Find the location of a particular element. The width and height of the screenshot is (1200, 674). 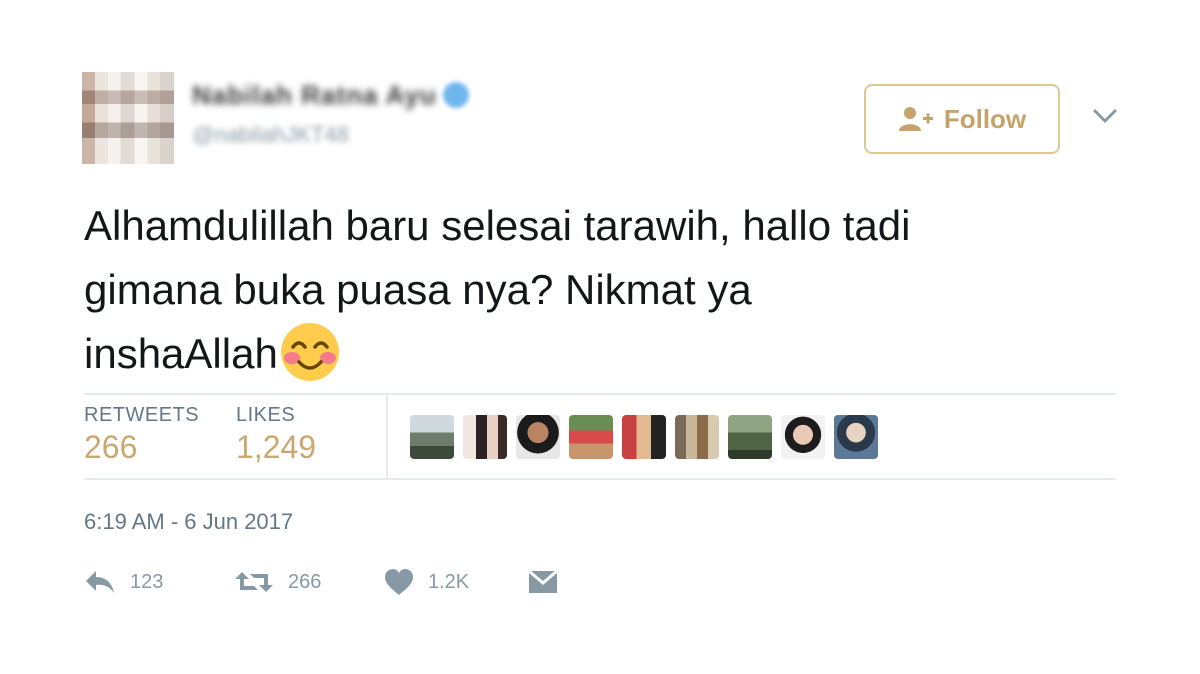

likes-label: LIKES is located at coordinates (266, 415).